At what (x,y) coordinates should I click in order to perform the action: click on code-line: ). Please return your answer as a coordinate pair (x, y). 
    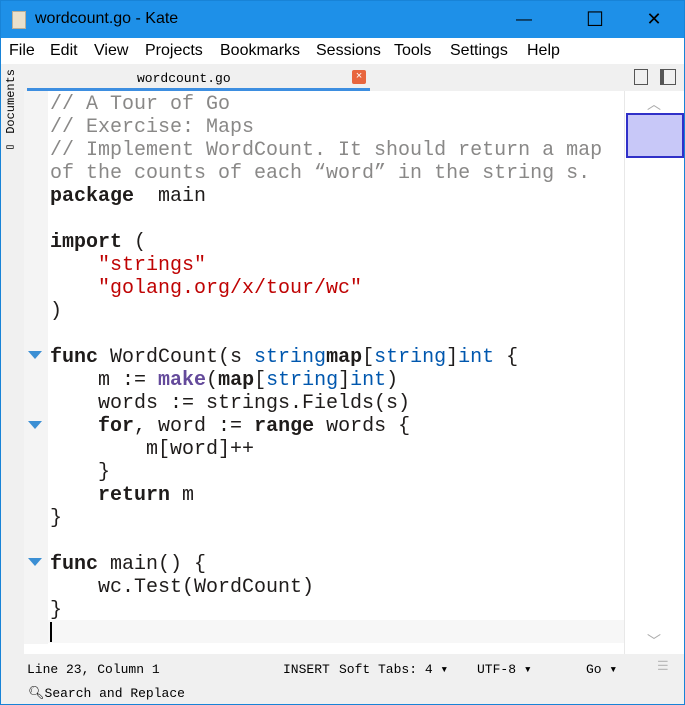
    Looking at the image, I should click on (56, 311).